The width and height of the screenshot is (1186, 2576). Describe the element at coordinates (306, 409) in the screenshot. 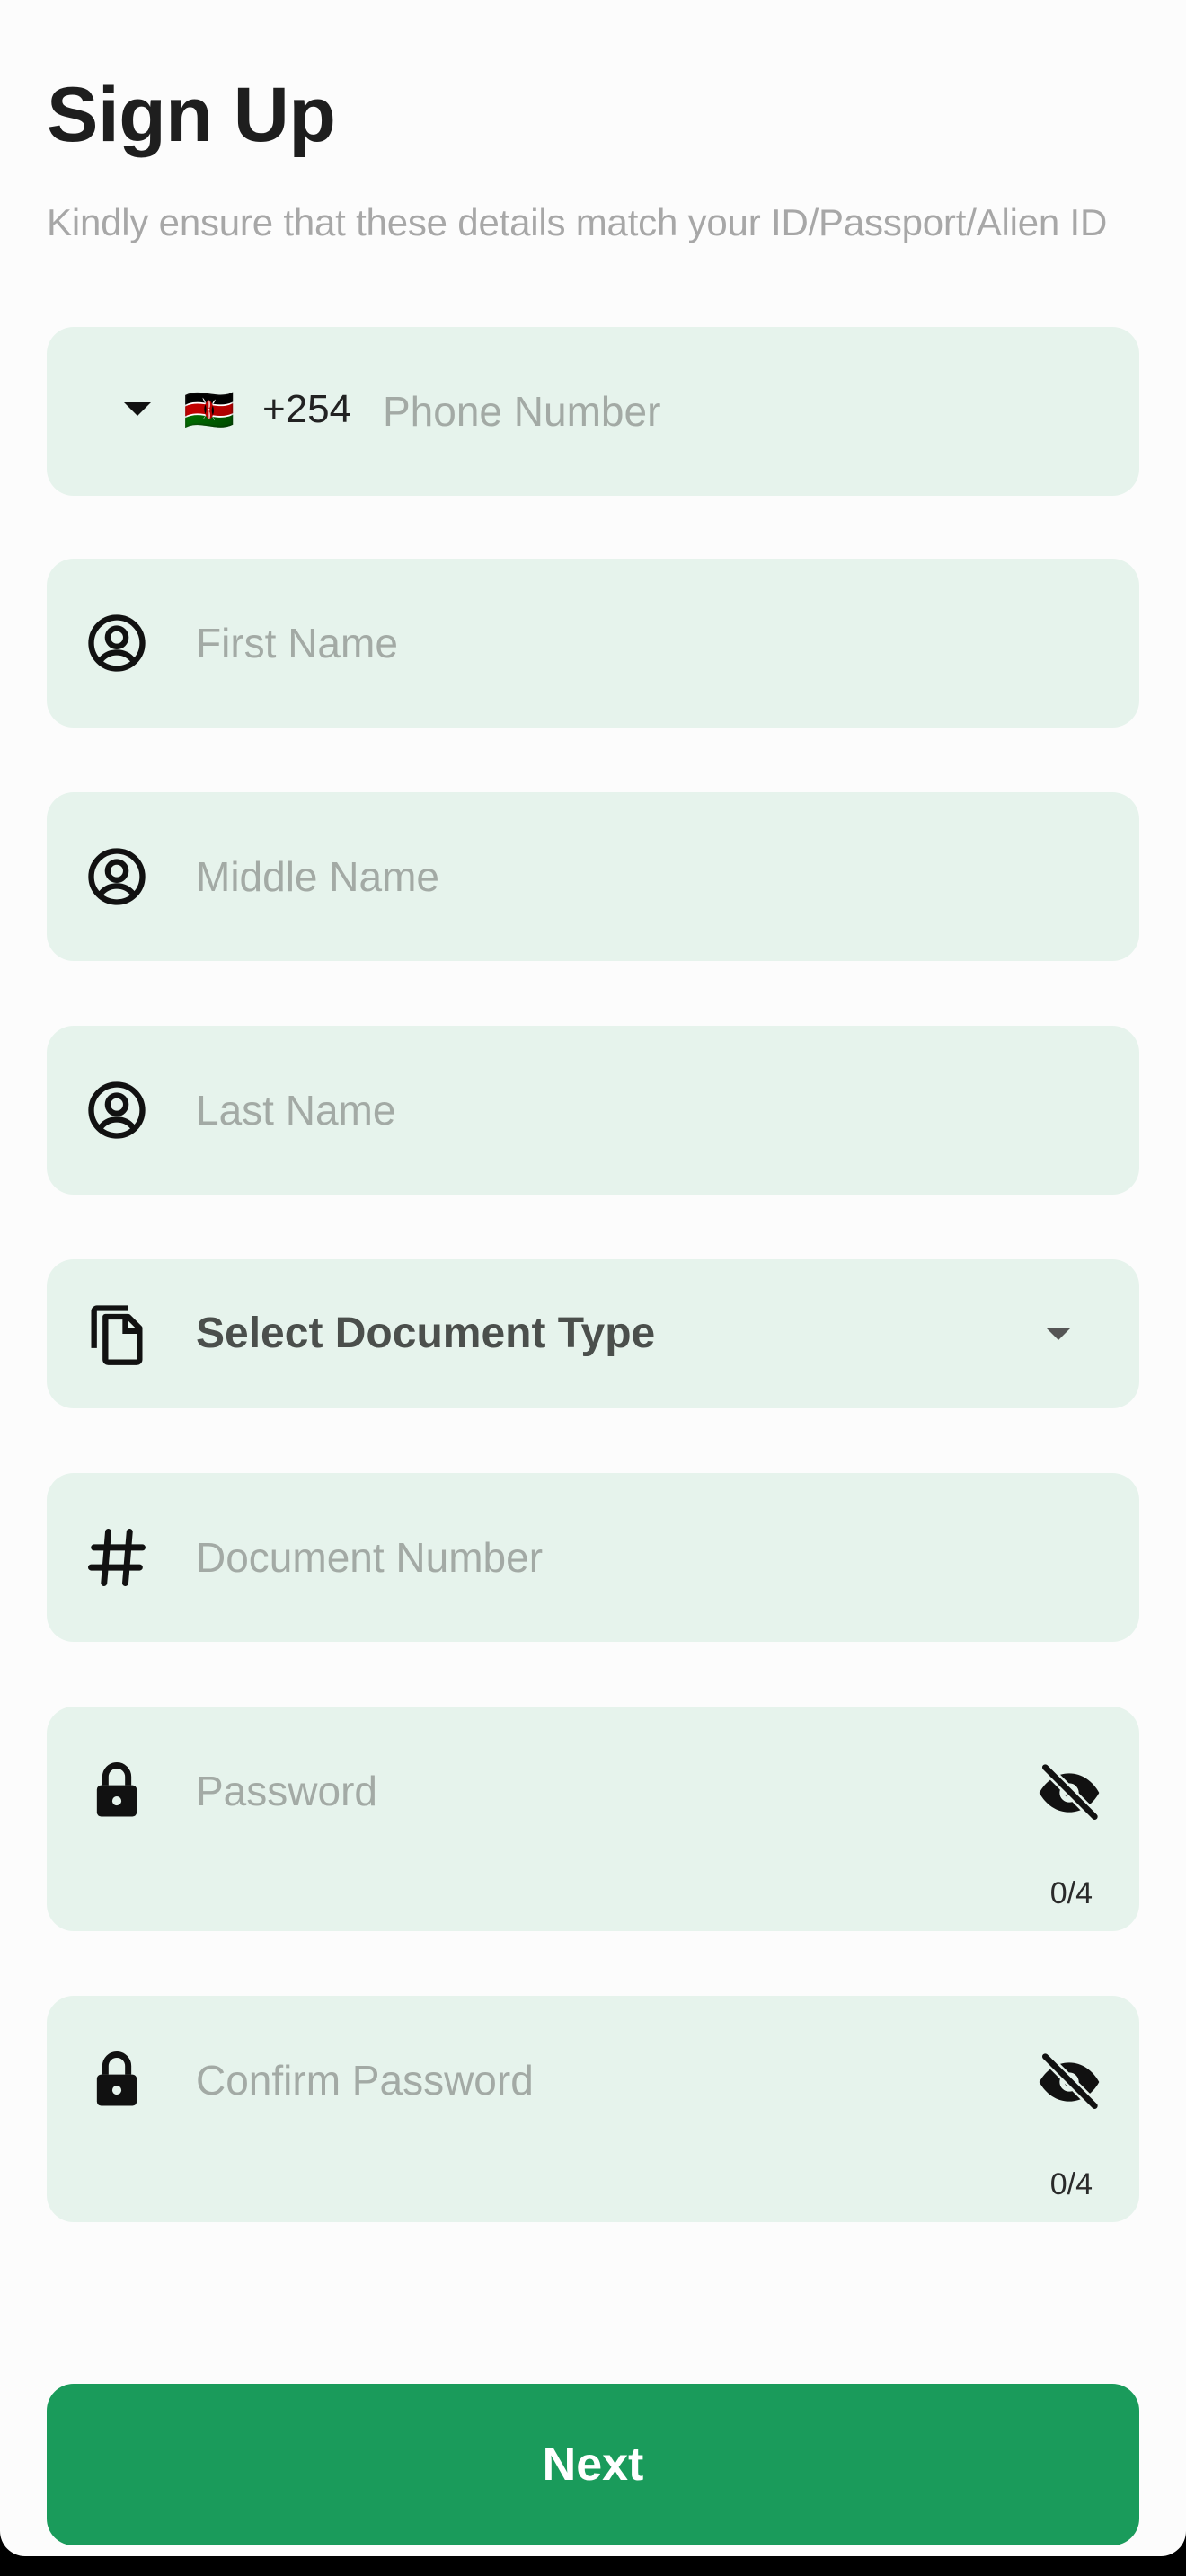

I see `country-code: +254` at that location.